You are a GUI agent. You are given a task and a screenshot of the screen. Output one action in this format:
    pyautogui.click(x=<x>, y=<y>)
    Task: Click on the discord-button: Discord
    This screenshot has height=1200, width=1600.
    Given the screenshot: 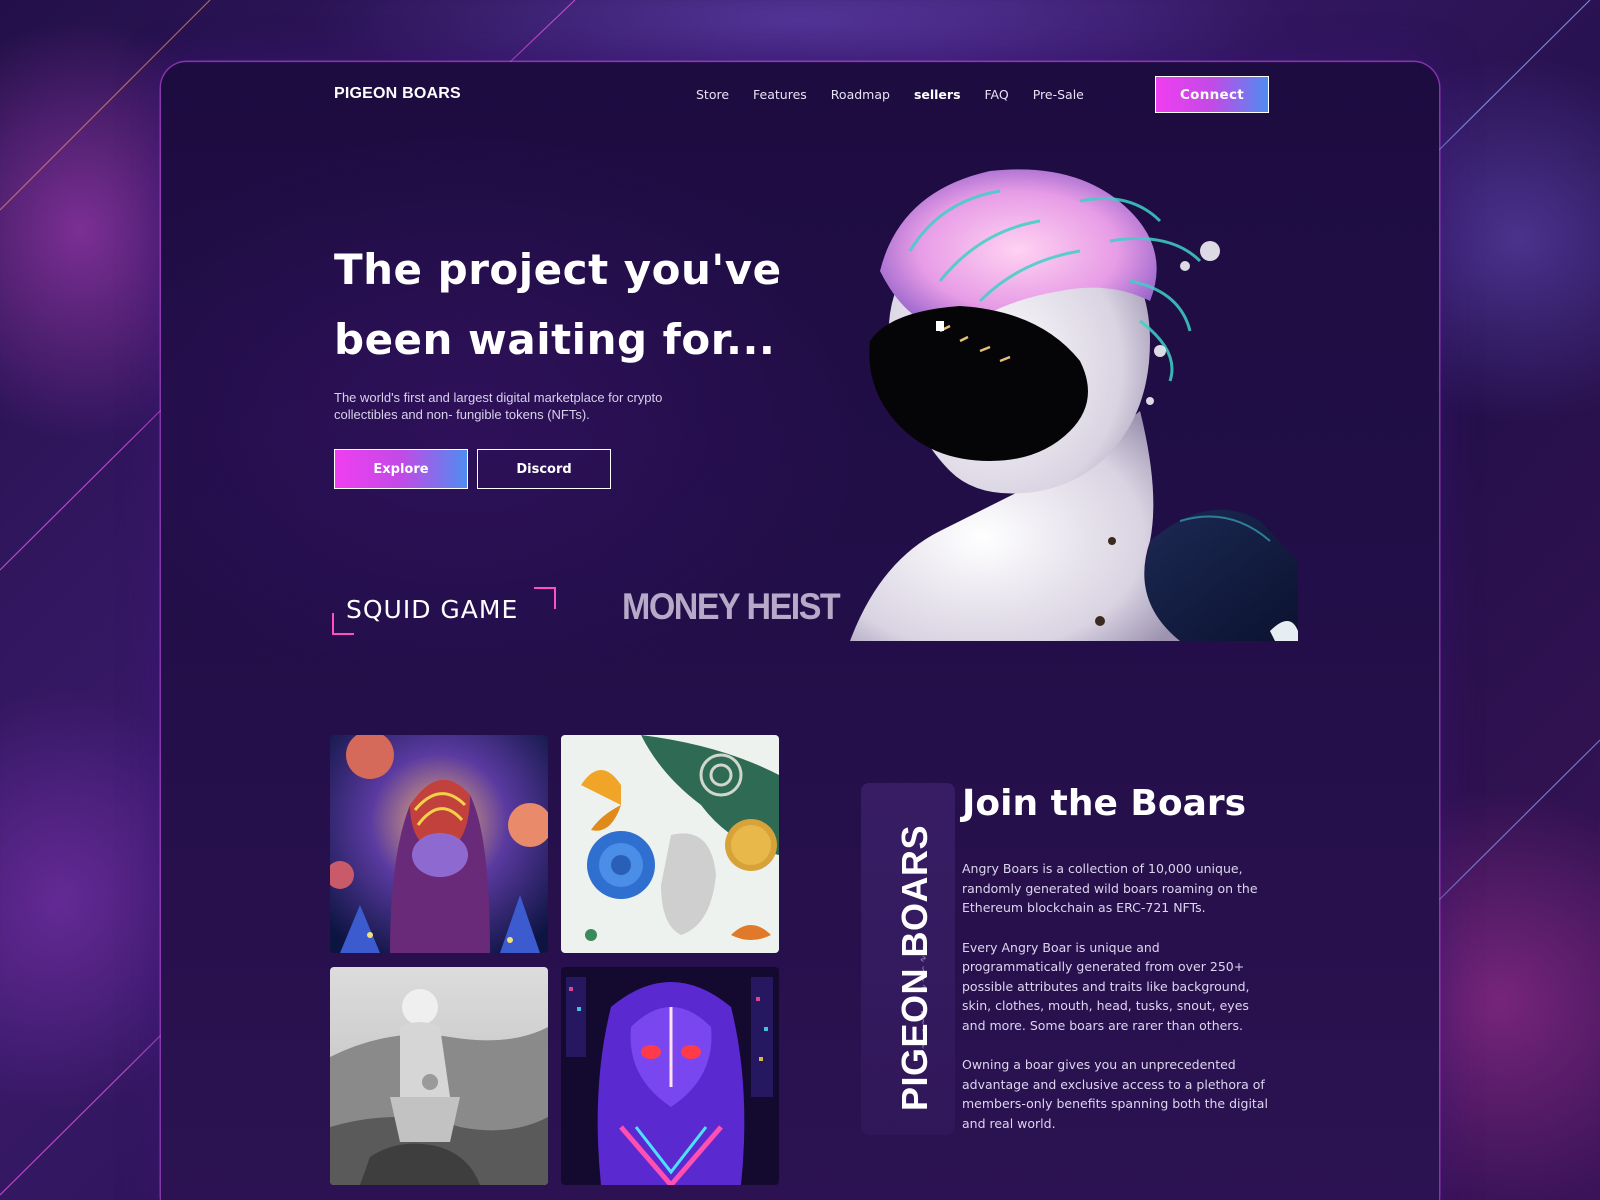 What is the action you would take?
    pyautogui.click(x=544, y=469)
    